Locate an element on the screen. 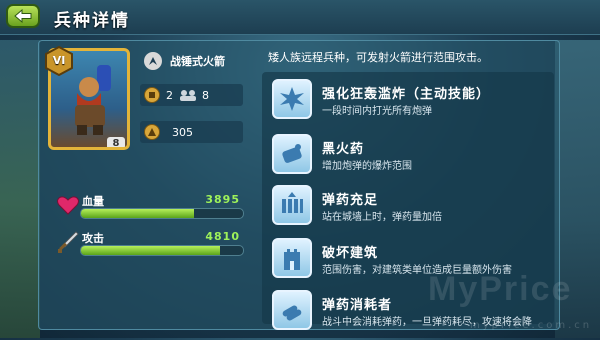 This screenshot has height=340, width=600. skill-name: 黑火药 is located at coordinates (343, 149).